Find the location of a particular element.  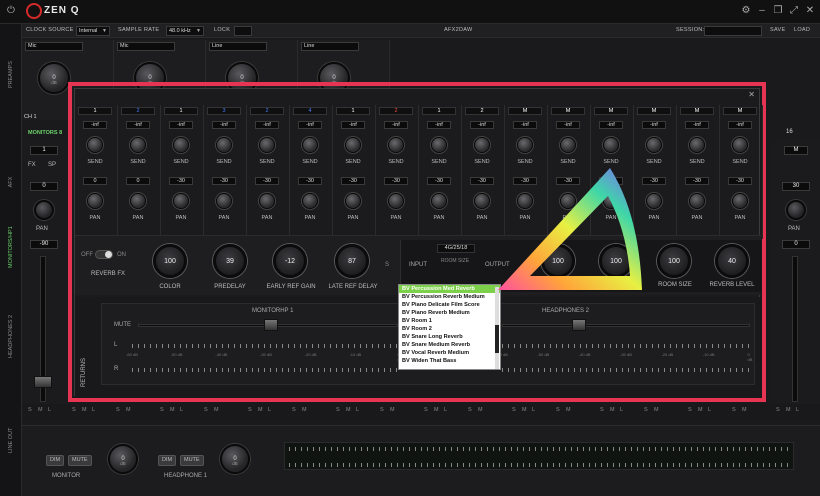

minimize-icon: – is located at coordinates (762, 11).